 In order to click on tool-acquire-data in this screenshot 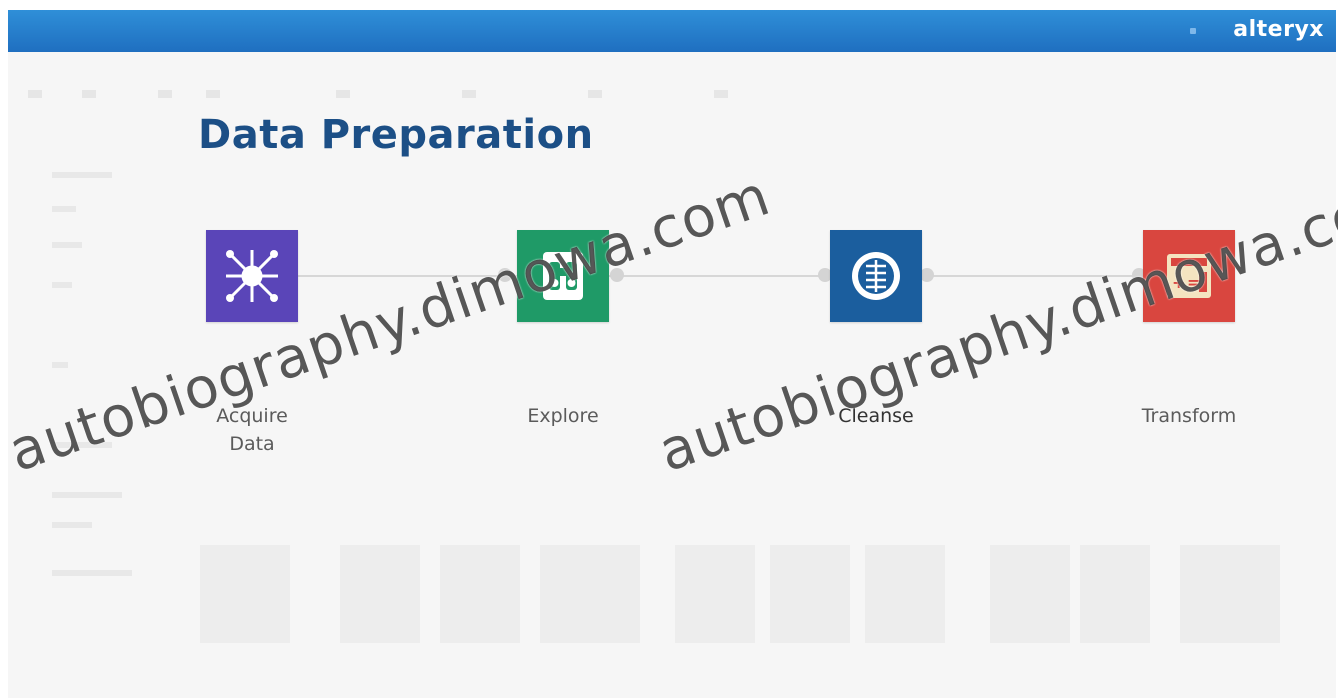, I will do `click(252, 276)`.